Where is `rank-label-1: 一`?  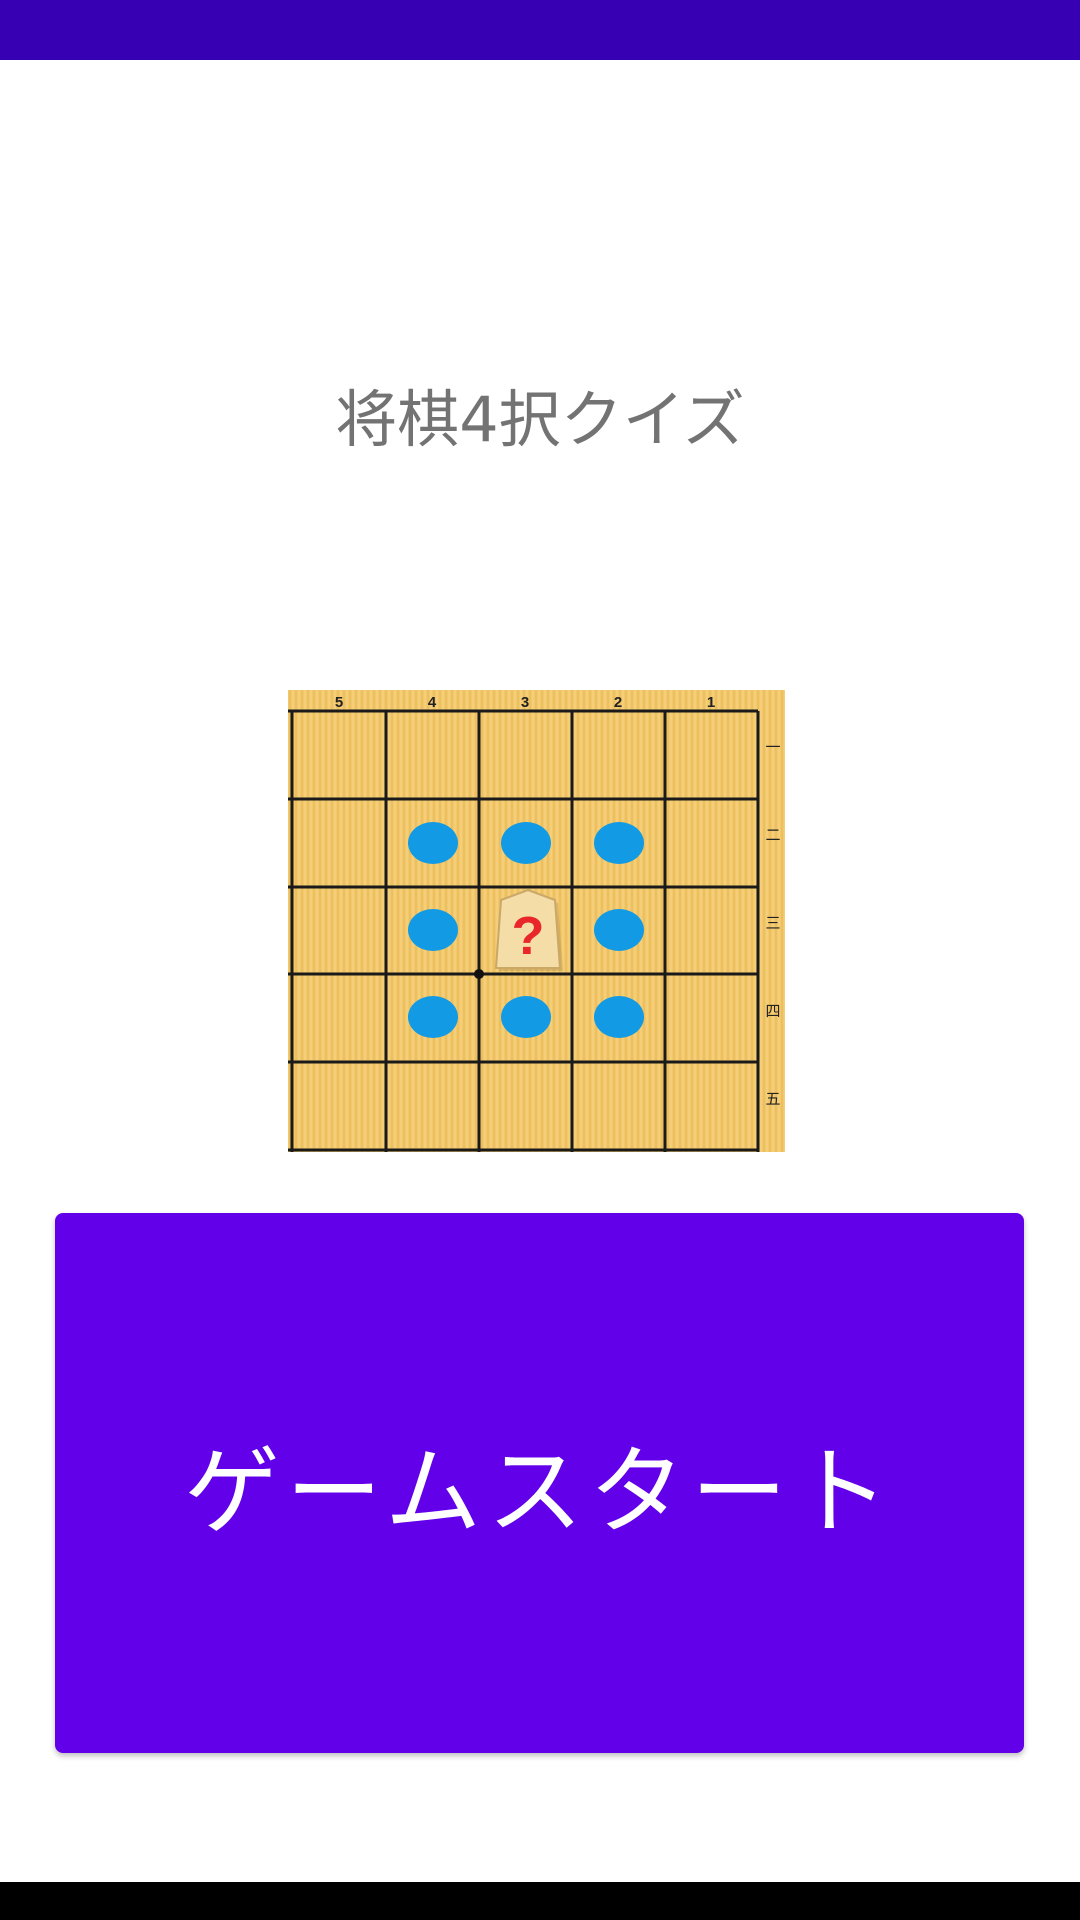
rank-label-1: 一 is located at coordinates (772, 747).